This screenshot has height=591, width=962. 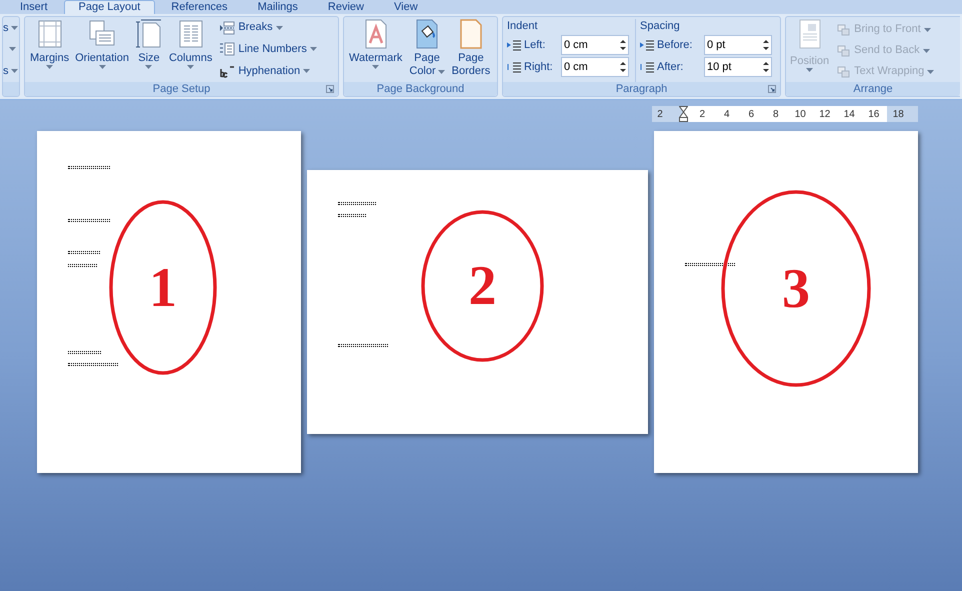 What do you see at coordinates (726, 115) in the screenshot?
I see `ruler-number: 4` at bounding box center [726, 115].